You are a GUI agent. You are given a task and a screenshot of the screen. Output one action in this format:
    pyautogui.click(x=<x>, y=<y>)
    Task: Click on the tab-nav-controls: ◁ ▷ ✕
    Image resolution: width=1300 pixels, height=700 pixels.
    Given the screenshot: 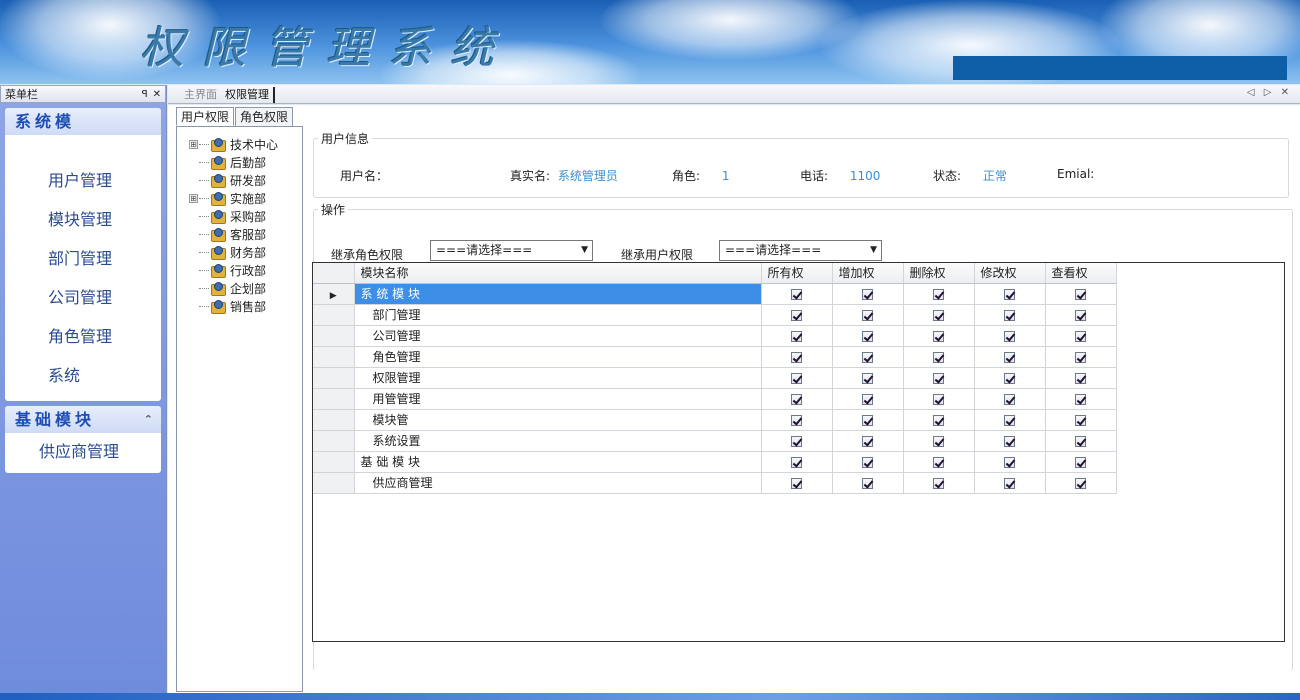 What is the action you would take?
    pyautogui.click(x=1269, y=92)
    